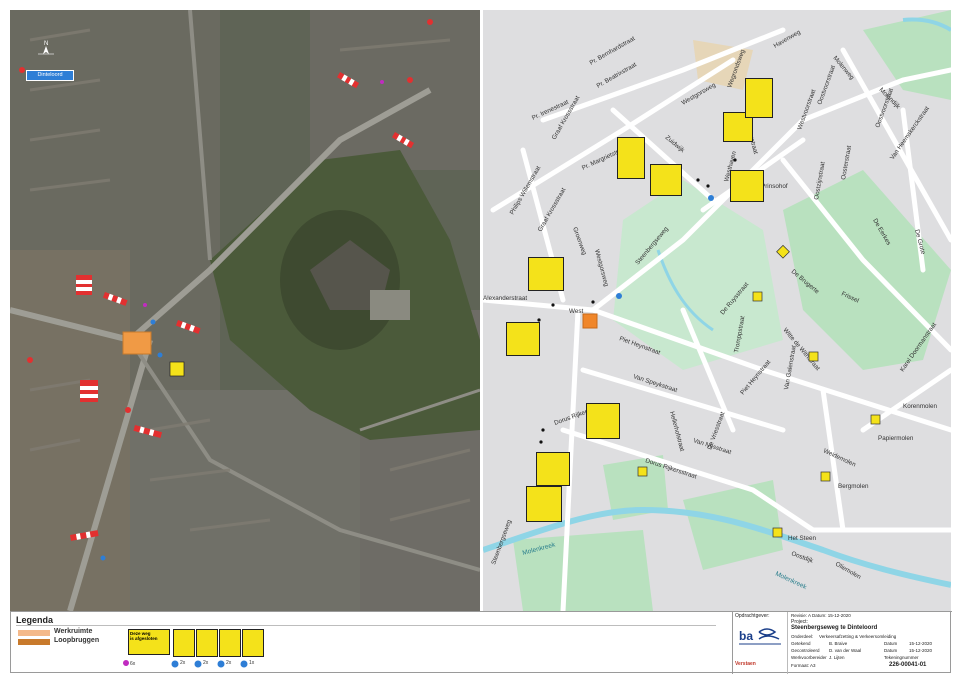 This screenshot has height=680, width=961. I want to click on format-text: Formaat: A3, so click(803, 665).